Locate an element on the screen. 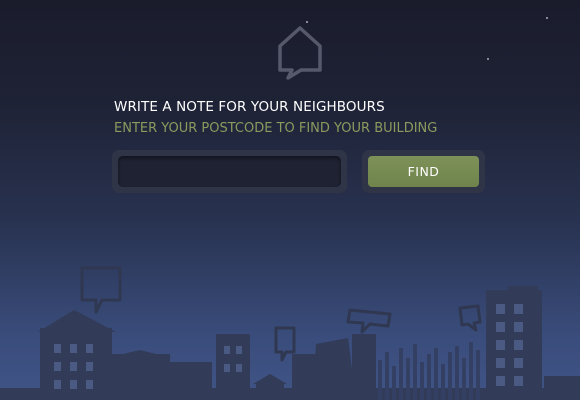 This screenshot has height=400, width=580. left-building-roof is located at coordinates (77, 321).